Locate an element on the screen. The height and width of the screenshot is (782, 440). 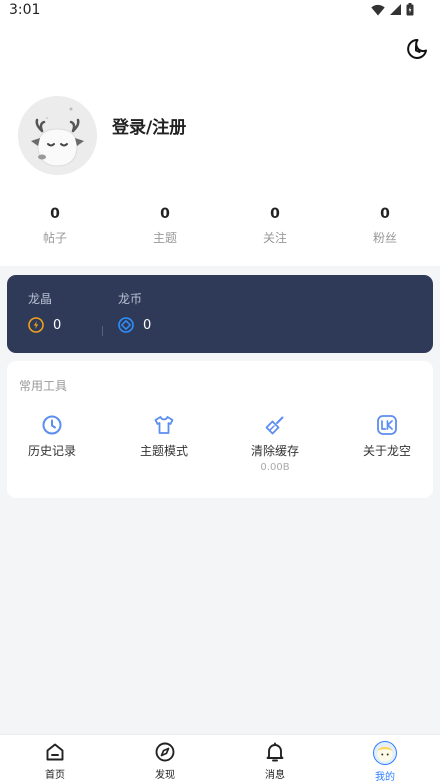
crystal-coin-icon is located at coordinates (36, 325).